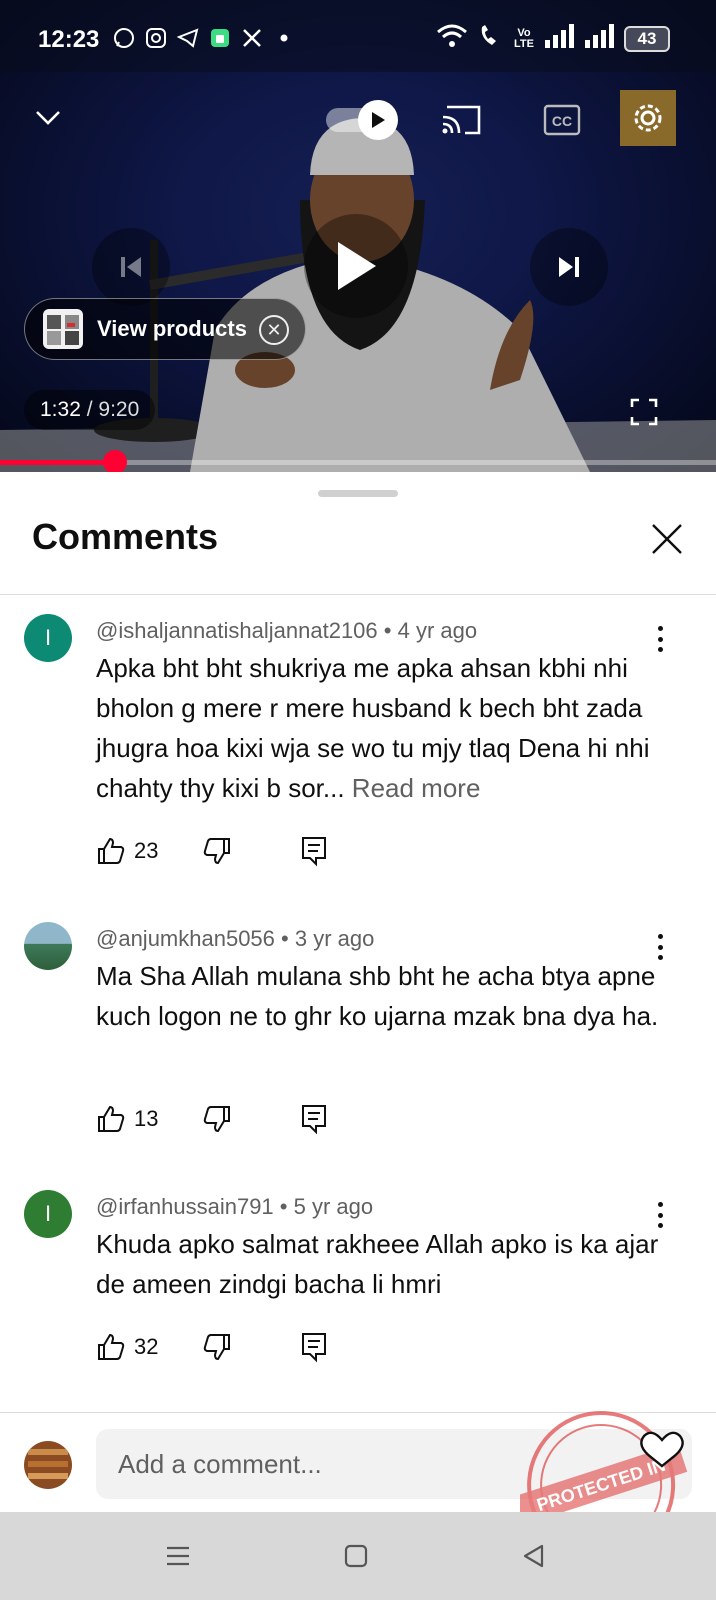  What do you see at coordinates (220, 38) in the screenshot?
I see `app-icon` at bounding box center [220, 38].